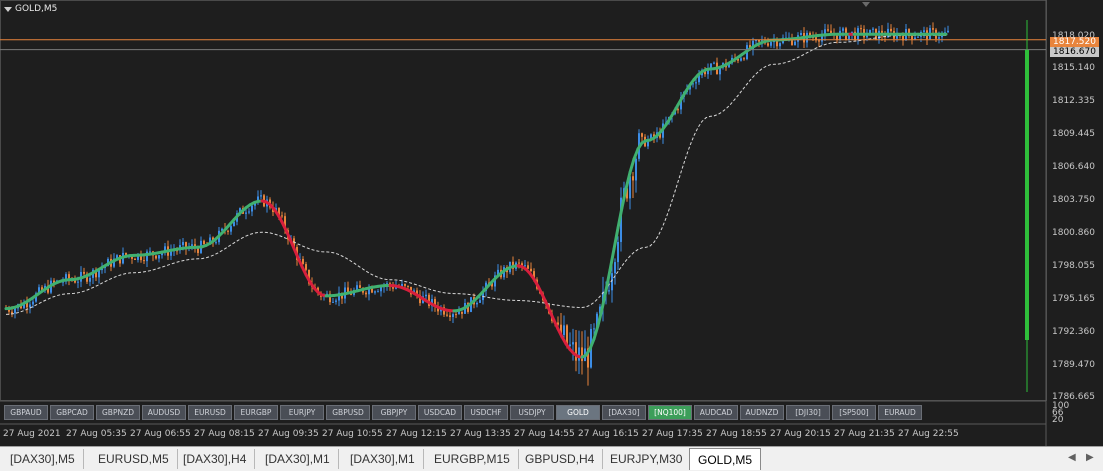  What do you see at coordinates (1073, 68) in the screenshot?
I see `price-tick: 1815.140` at bounding box center [1073, 68].